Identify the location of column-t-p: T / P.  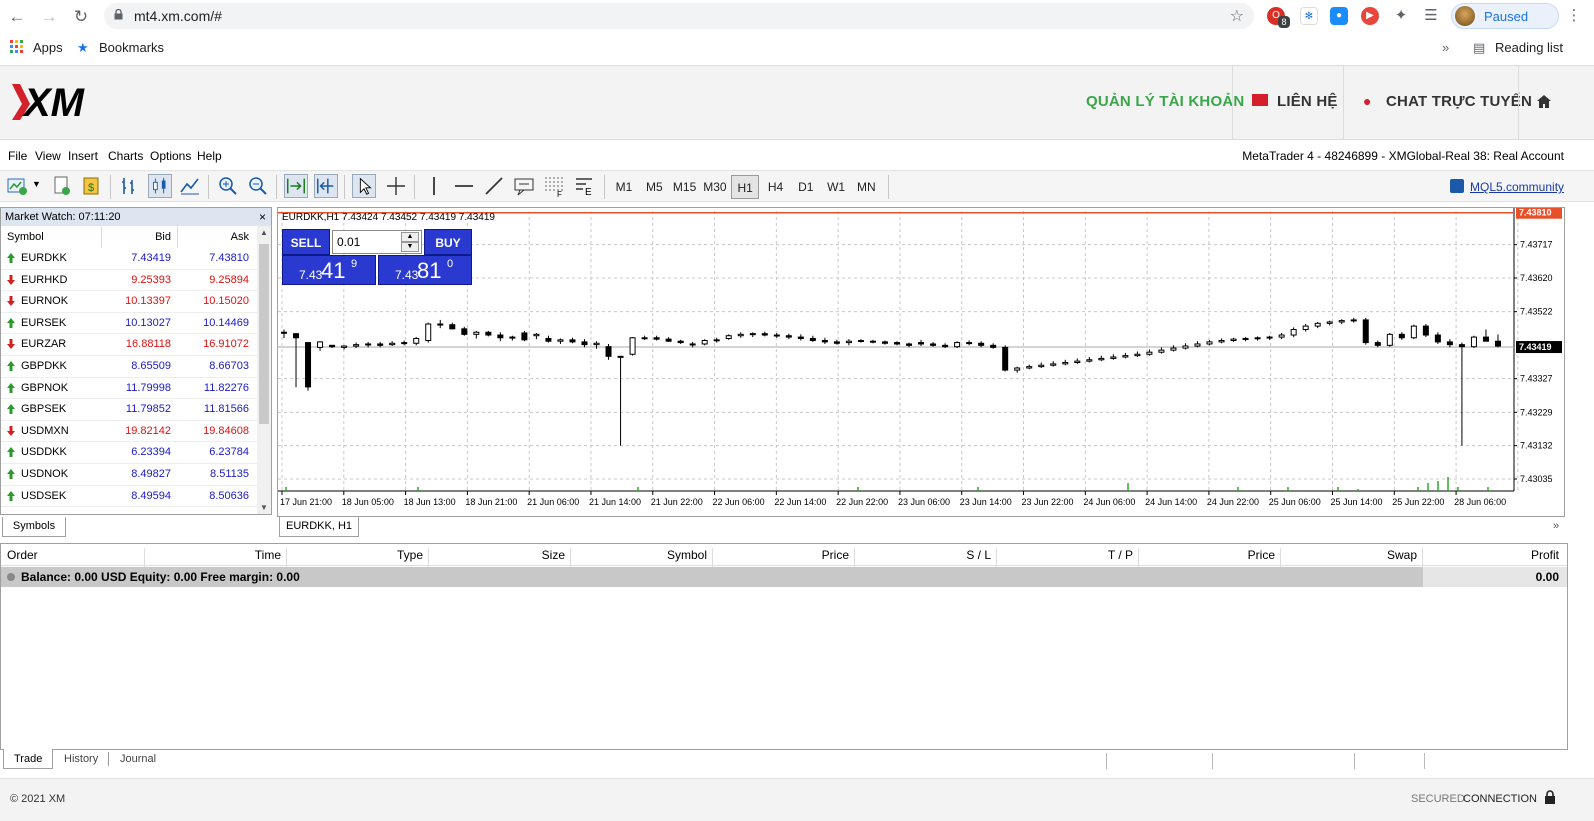
(1120, 555).